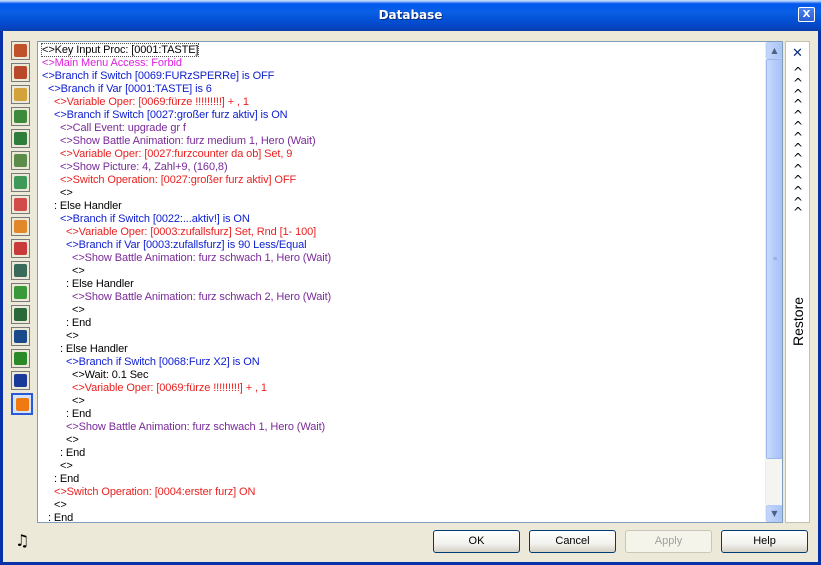 The width and height of the screenshot is (821, 565). I want to click on battle-animation-icon, so click(20, 248).